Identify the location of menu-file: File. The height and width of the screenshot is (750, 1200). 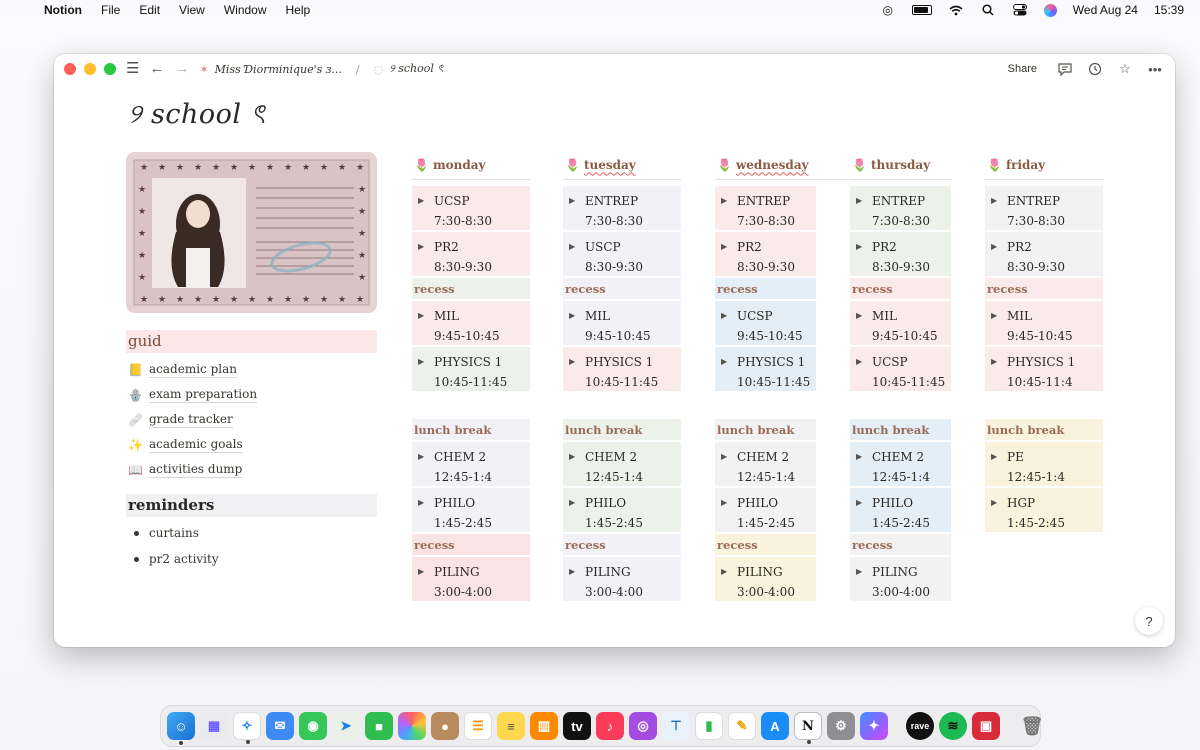
(110, 10).